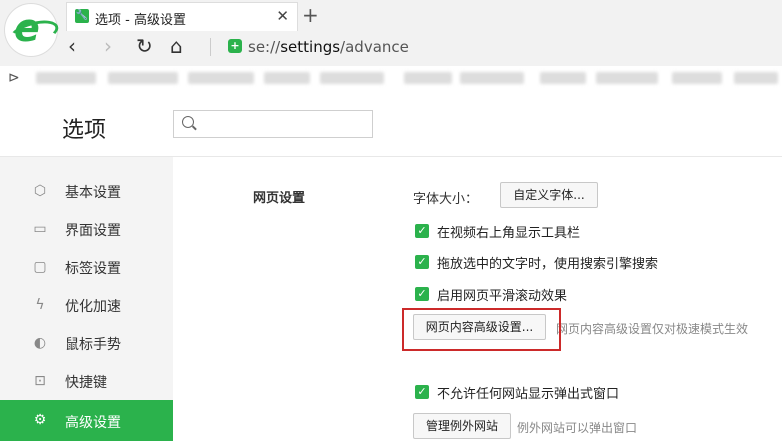 Image resolution: width=782 pixels, height=441 pixels. What do you see at coordinates (422, 392) in the screenshot?
I see `checkbox-block-popups: ✓` at bounding box center [422, 392].